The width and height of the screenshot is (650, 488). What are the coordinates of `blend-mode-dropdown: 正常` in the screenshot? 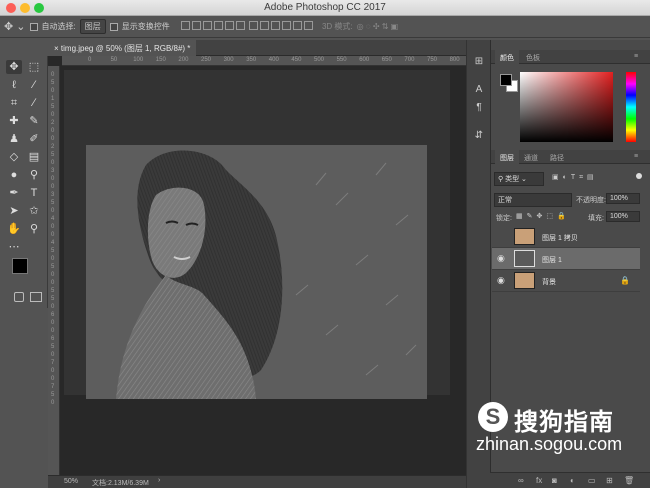 It's located at (533, 200).